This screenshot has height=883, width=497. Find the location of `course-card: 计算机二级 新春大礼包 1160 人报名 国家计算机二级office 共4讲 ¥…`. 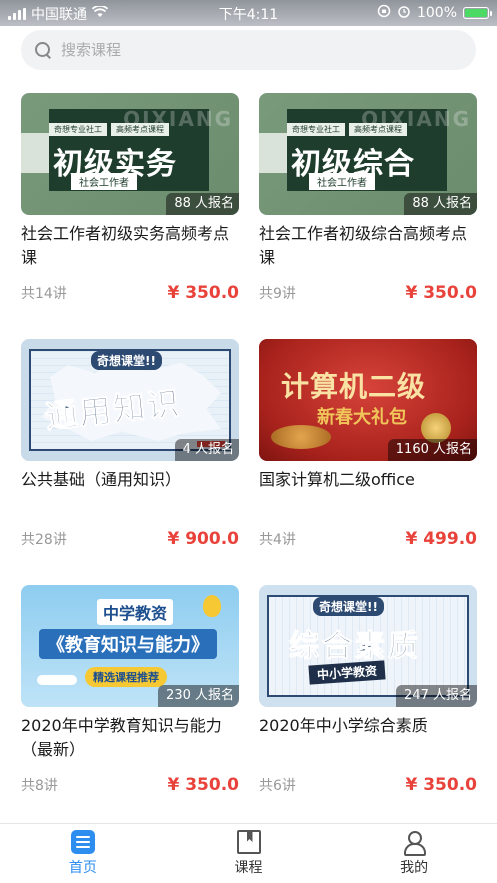

course-card: 计算机二级 新春大礼包 1160 人报名 国家计算机二级office 共4讲 ¥… is located at coordinates (368, 444).